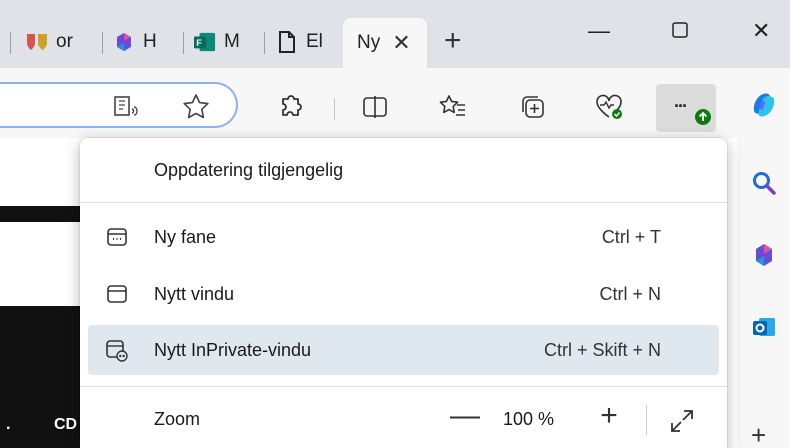 The height and width of the screenshot is (448, 790). Describe the element at coordinates (533, 107) in the screenshot. I see `collections-icon` at that location.